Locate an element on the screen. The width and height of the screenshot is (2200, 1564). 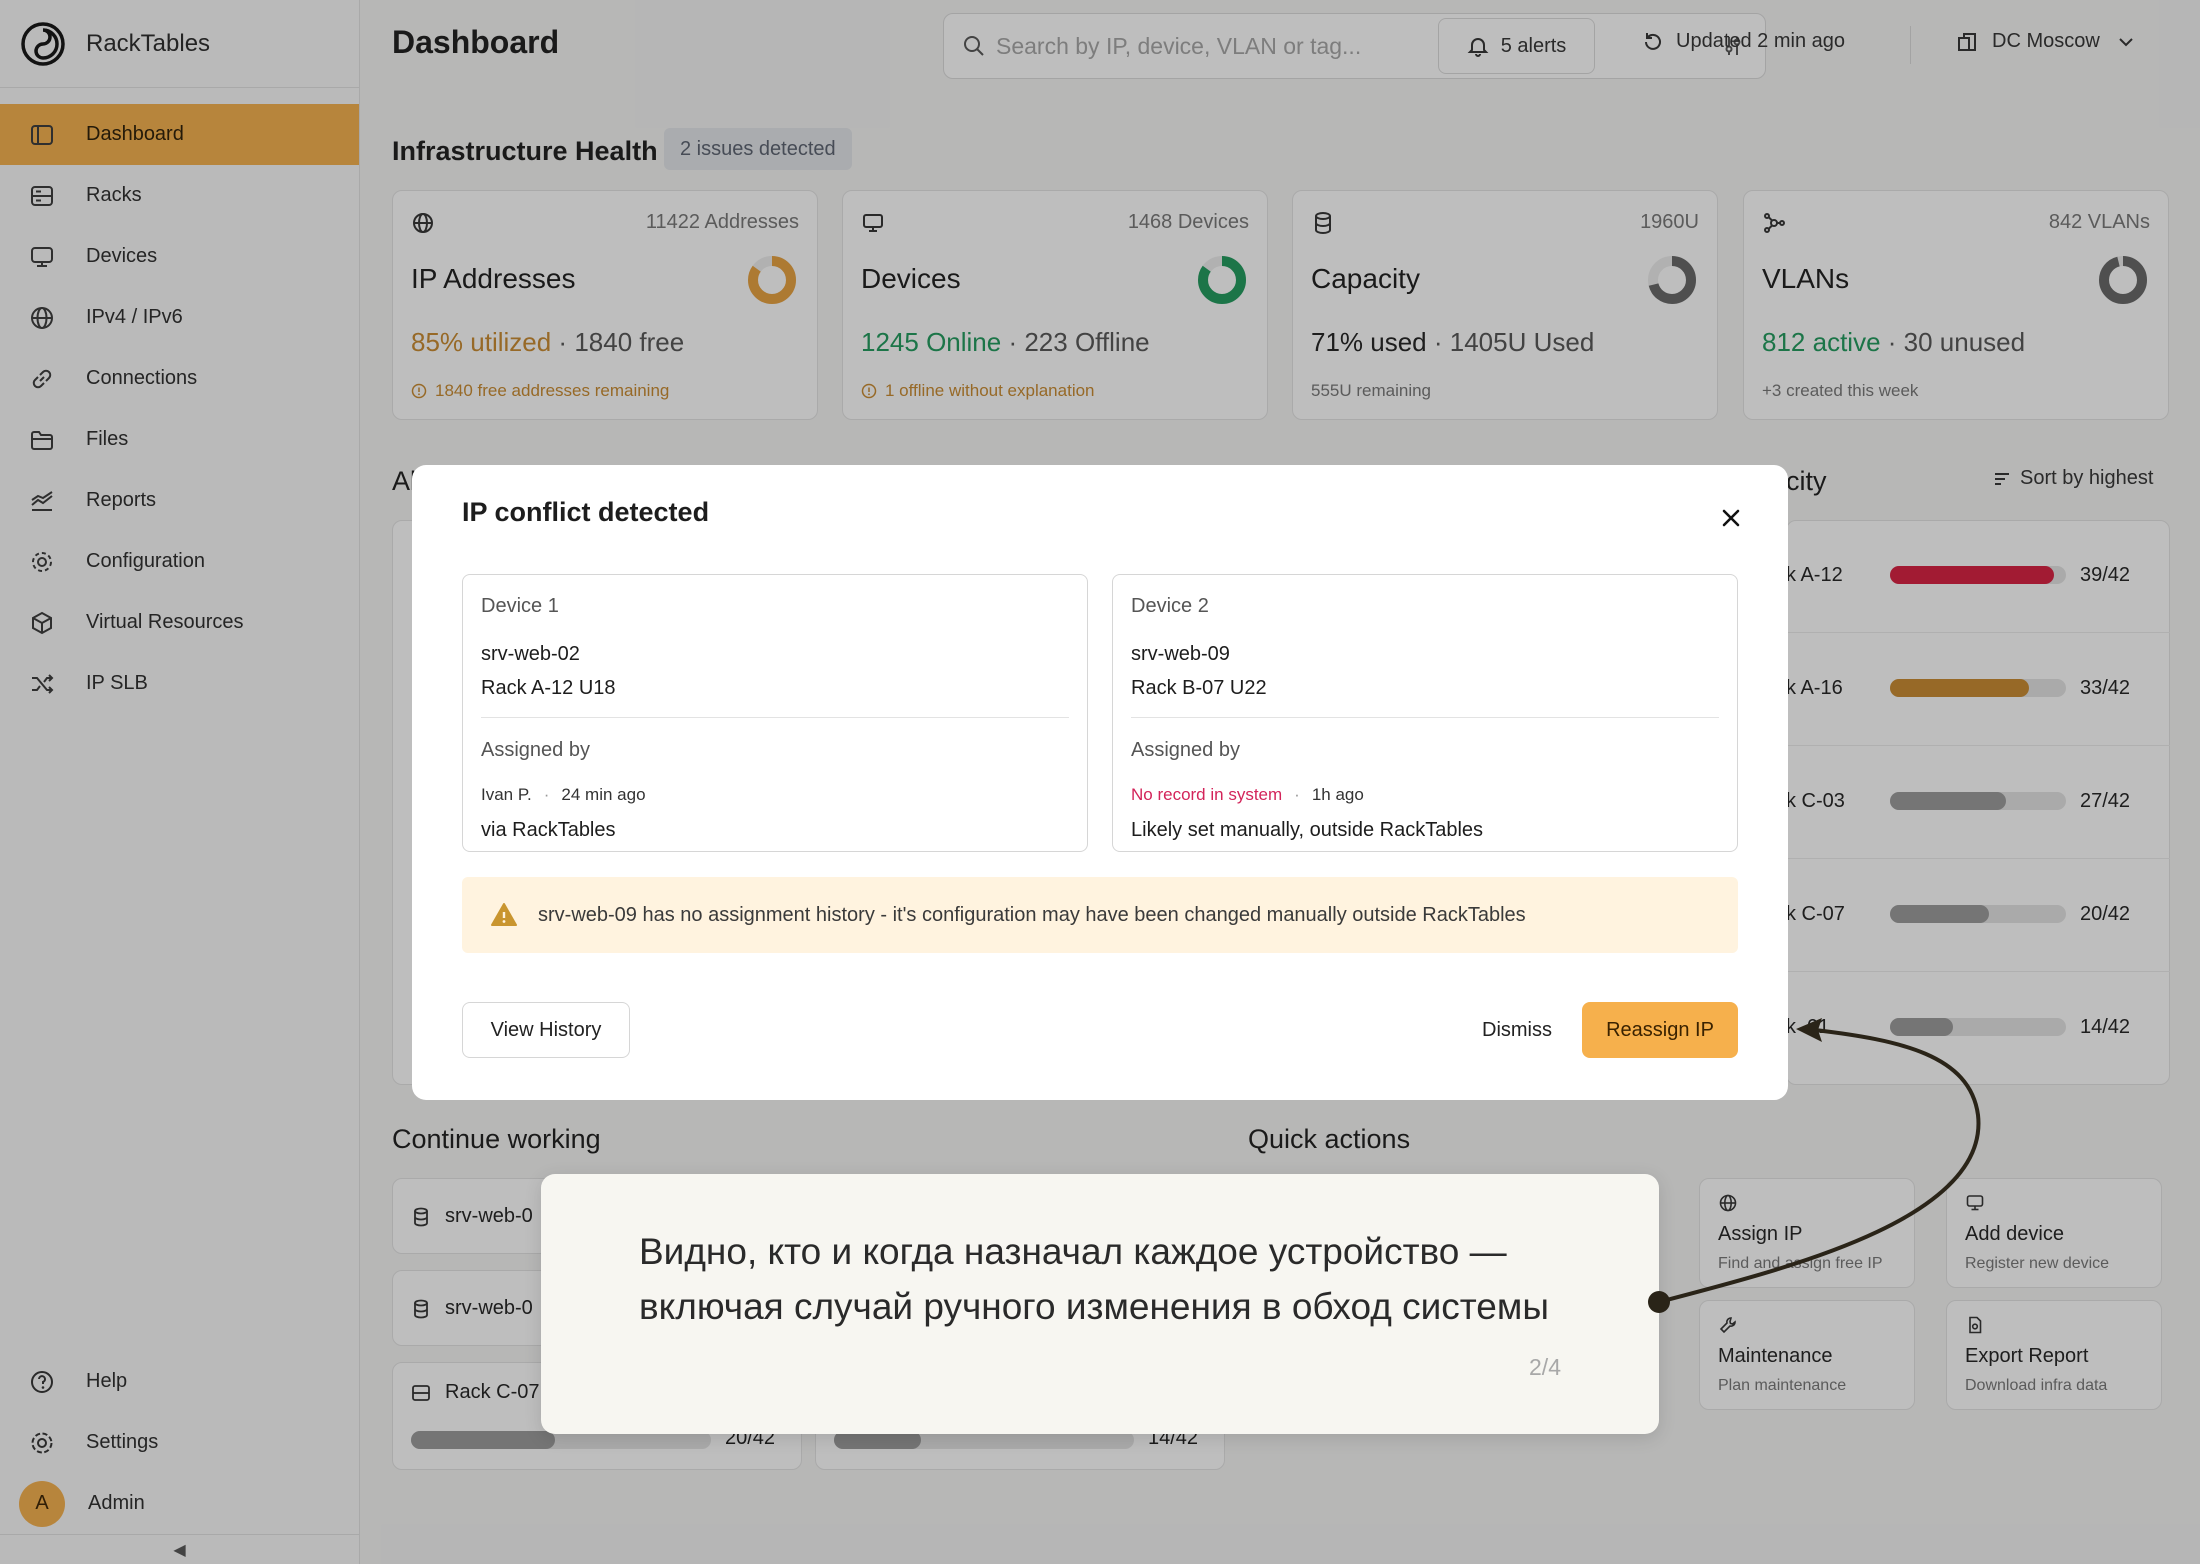
assignment-source: via RackTables is located at coordinates (548, 830).